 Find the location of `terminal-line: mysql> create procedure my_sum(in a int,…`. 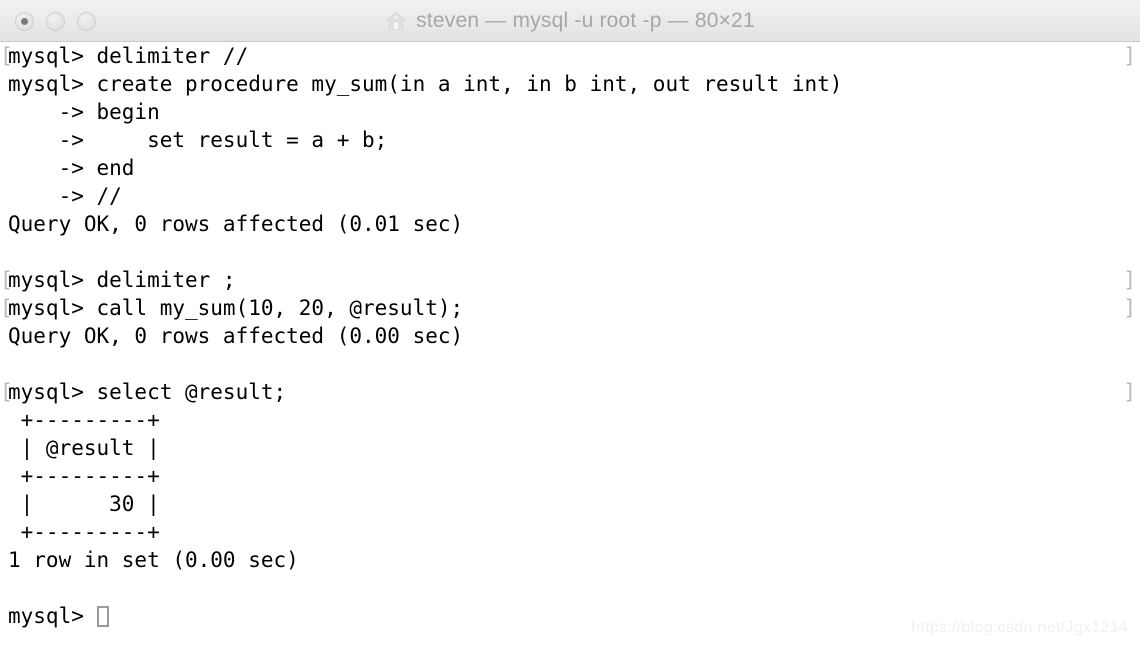

terminal-line: mysql> create procedure my_sum(in a int,… is located at coordinates (570, 84).